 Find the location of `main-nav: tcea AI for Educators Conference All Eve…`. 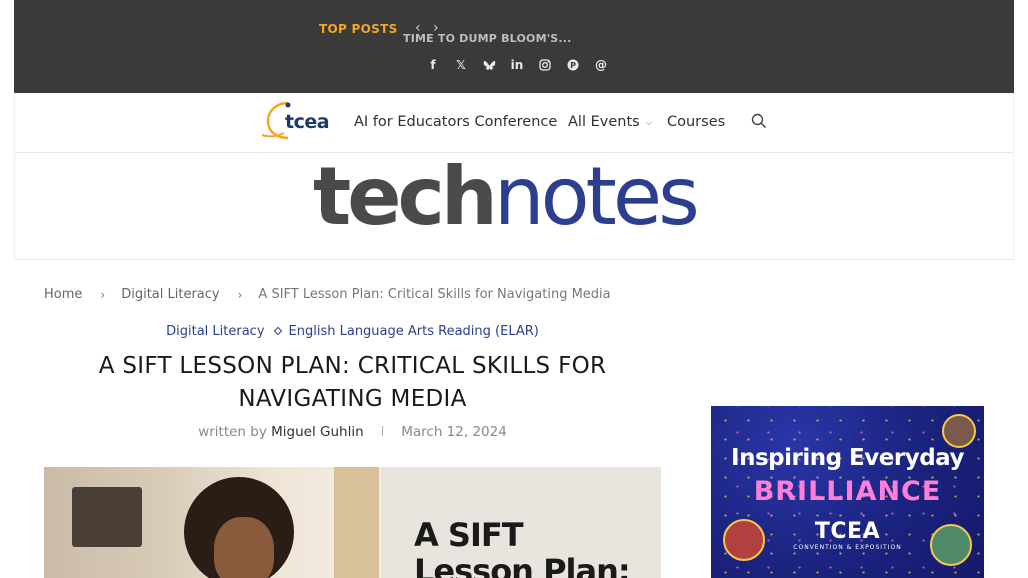

main-nav: tcea AI for Educators Conference All Eve… is located at coordinates (514, 123).